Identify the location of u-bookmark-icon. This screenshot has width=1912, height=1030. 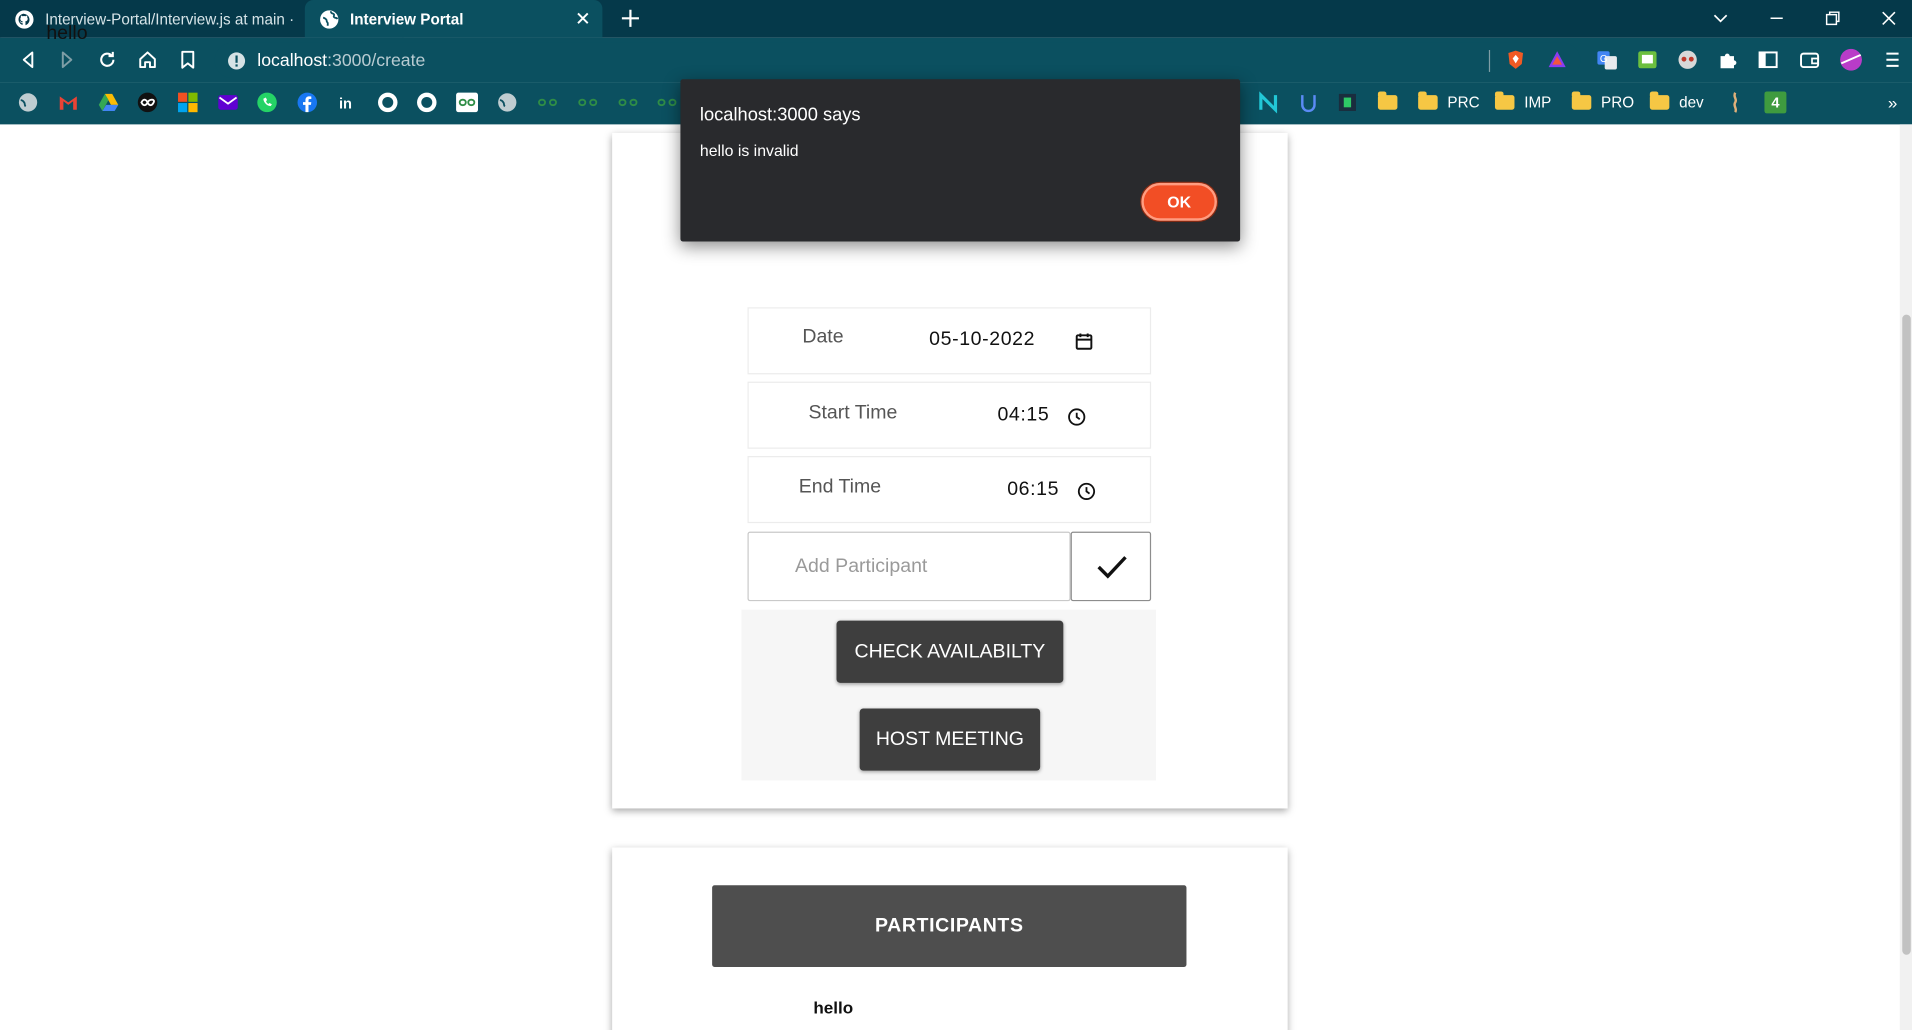
(1308, 102).